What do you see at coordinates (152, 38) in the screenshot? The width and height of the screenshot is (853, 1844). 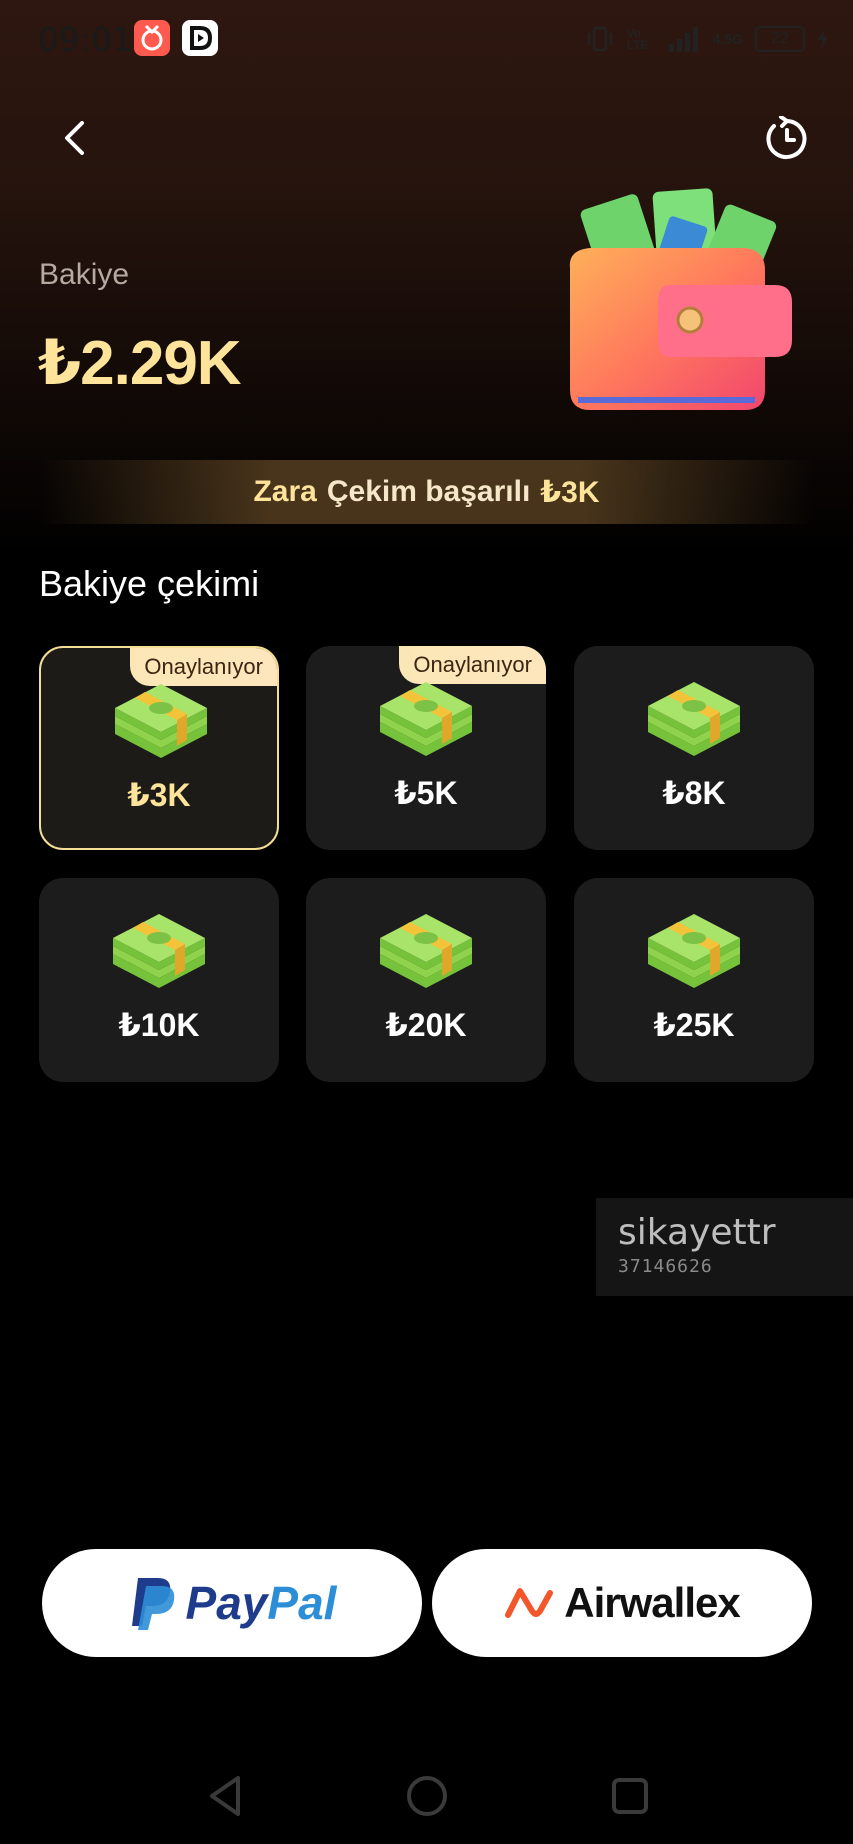 I see `notification-app-icon` at bounding box center [152, 38].